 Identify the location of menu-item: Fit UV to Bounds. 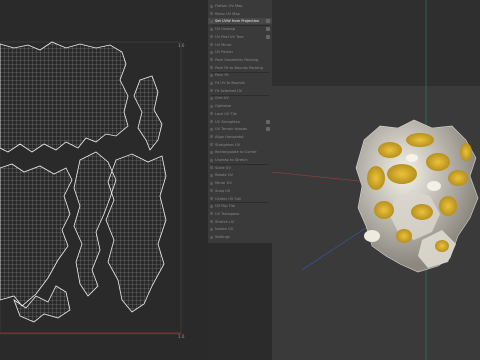
(240, 83).